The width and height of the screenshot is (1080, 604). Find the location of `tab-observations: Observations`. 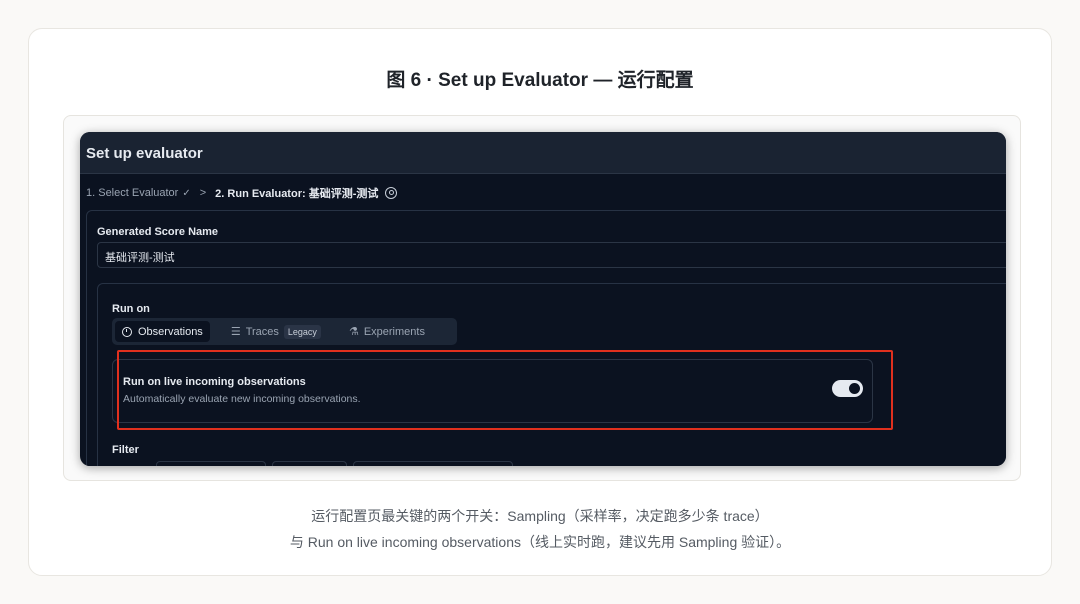

tab-observations: Observations is located at coordinates (162, 331).